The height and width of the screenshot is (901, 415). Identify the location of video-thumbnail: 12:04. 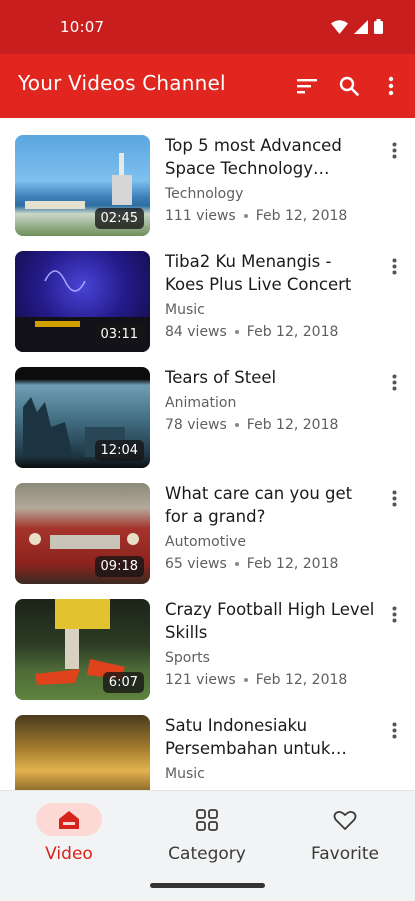
(82, 417).